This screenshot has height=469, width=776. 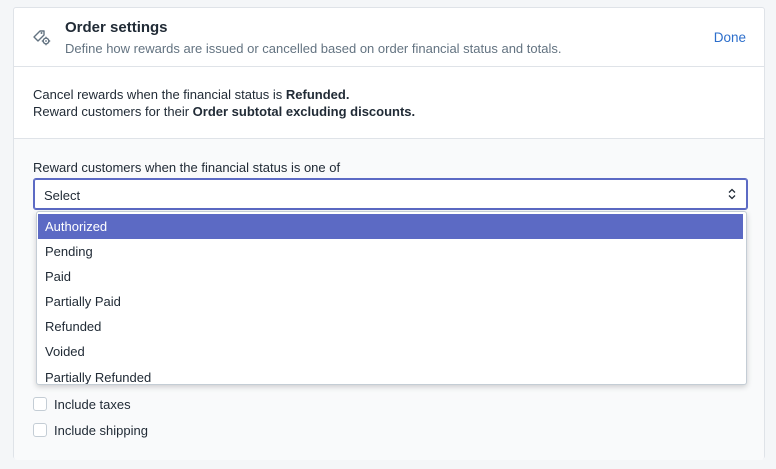 What do you see at coordinates (62, 195) in the screenshot?
I see `select-value: Select` at bounding box center [62, 195].